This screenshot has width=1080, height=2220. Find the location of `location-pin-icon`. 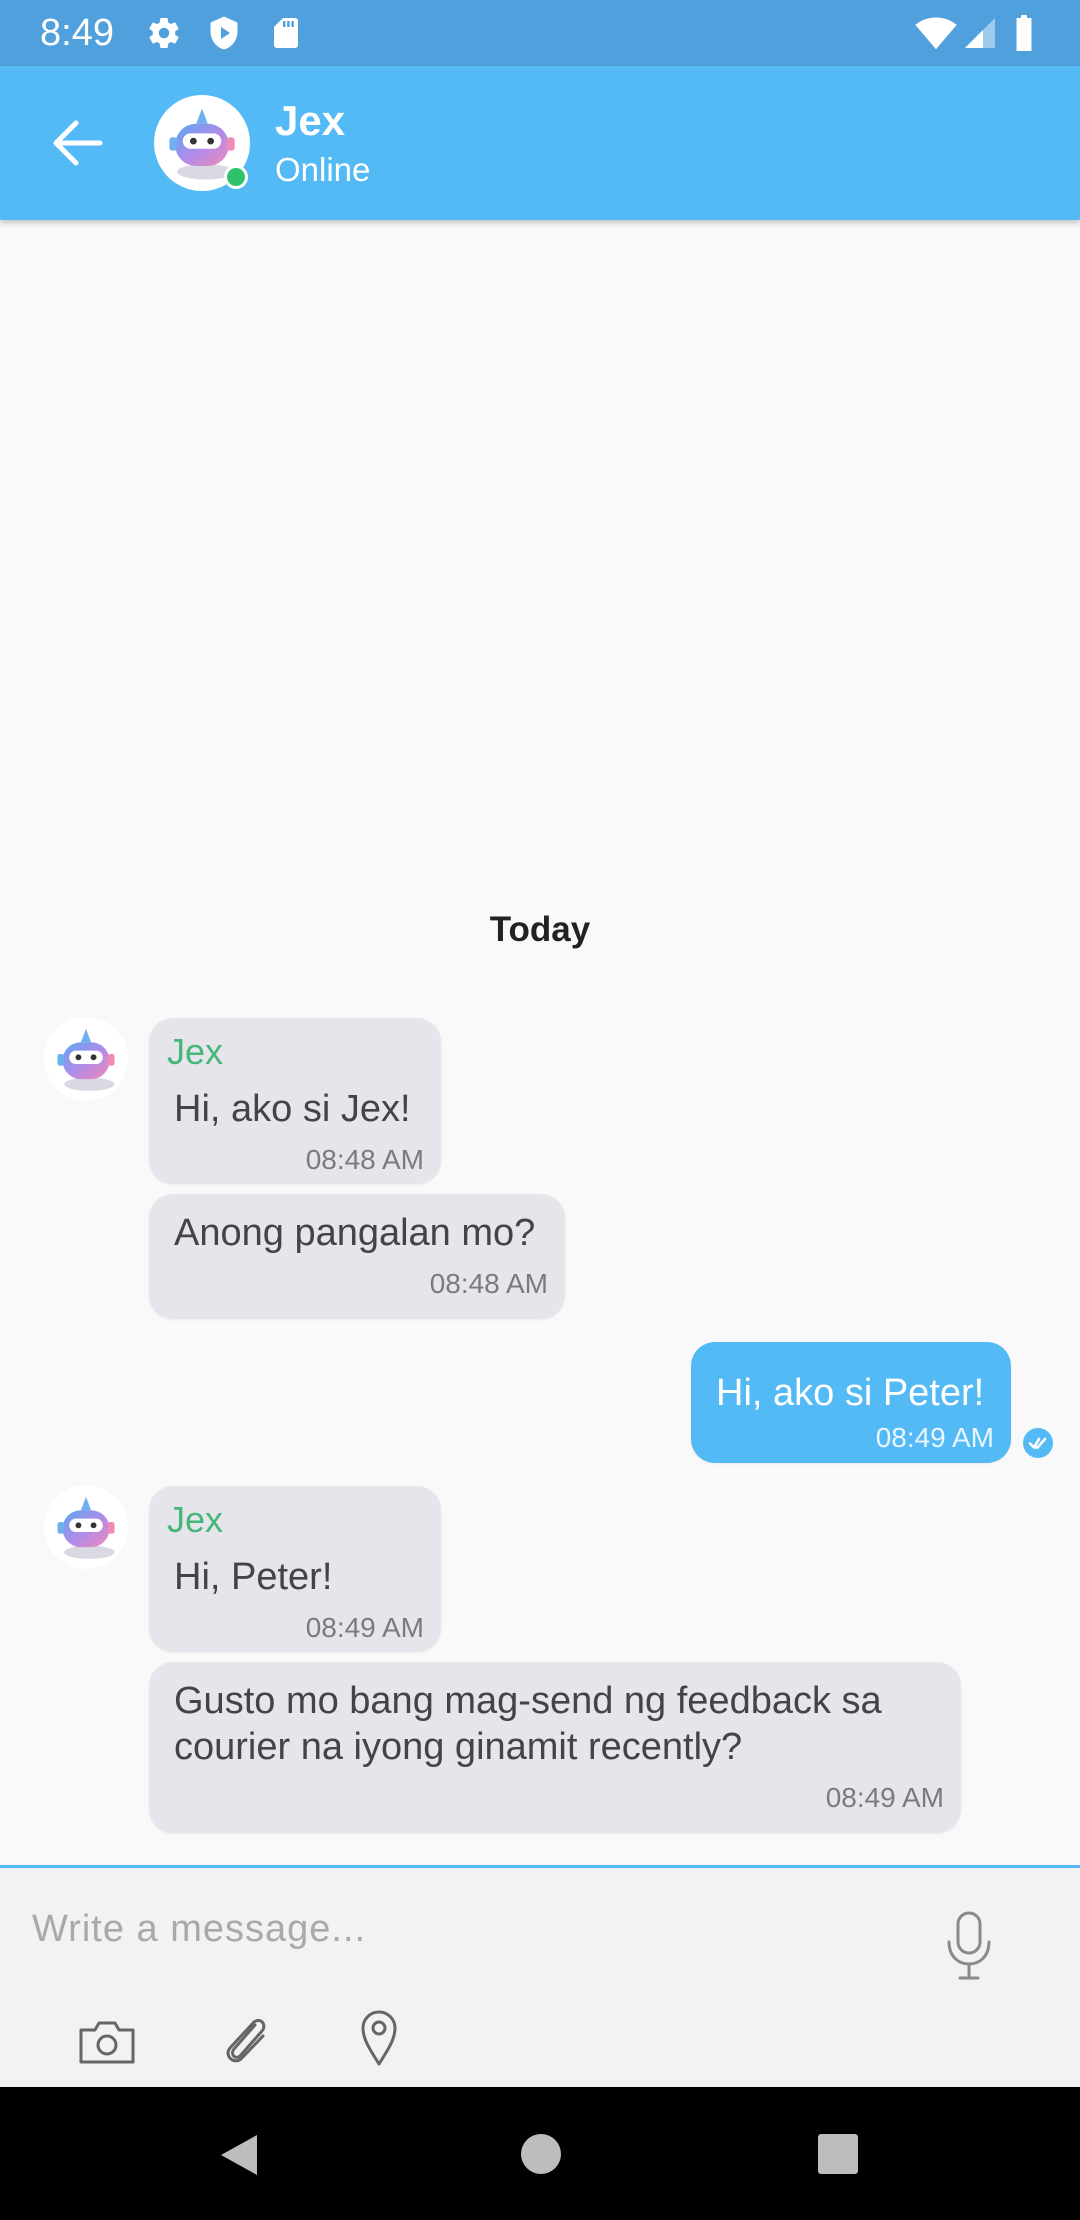

location-pin-icon is located at coordinates (379, 2037).